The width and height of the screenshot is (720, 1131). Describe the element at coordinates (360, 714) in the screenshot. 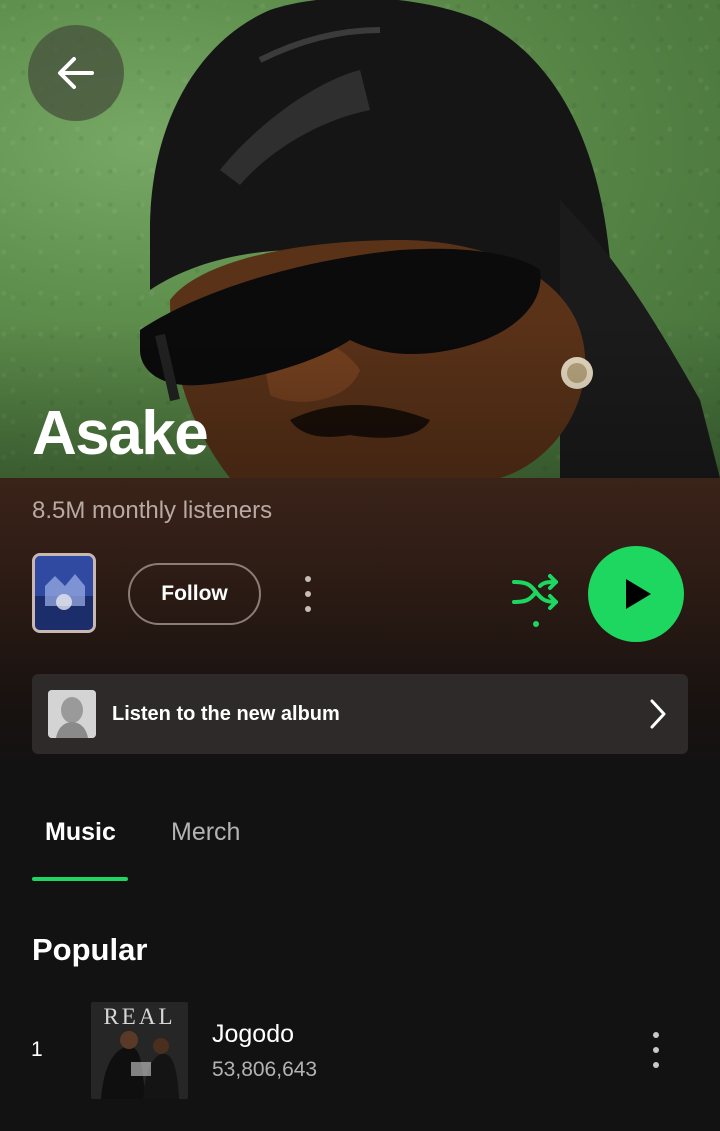

I see `new-album-banner: Listen to the new album` at that location.